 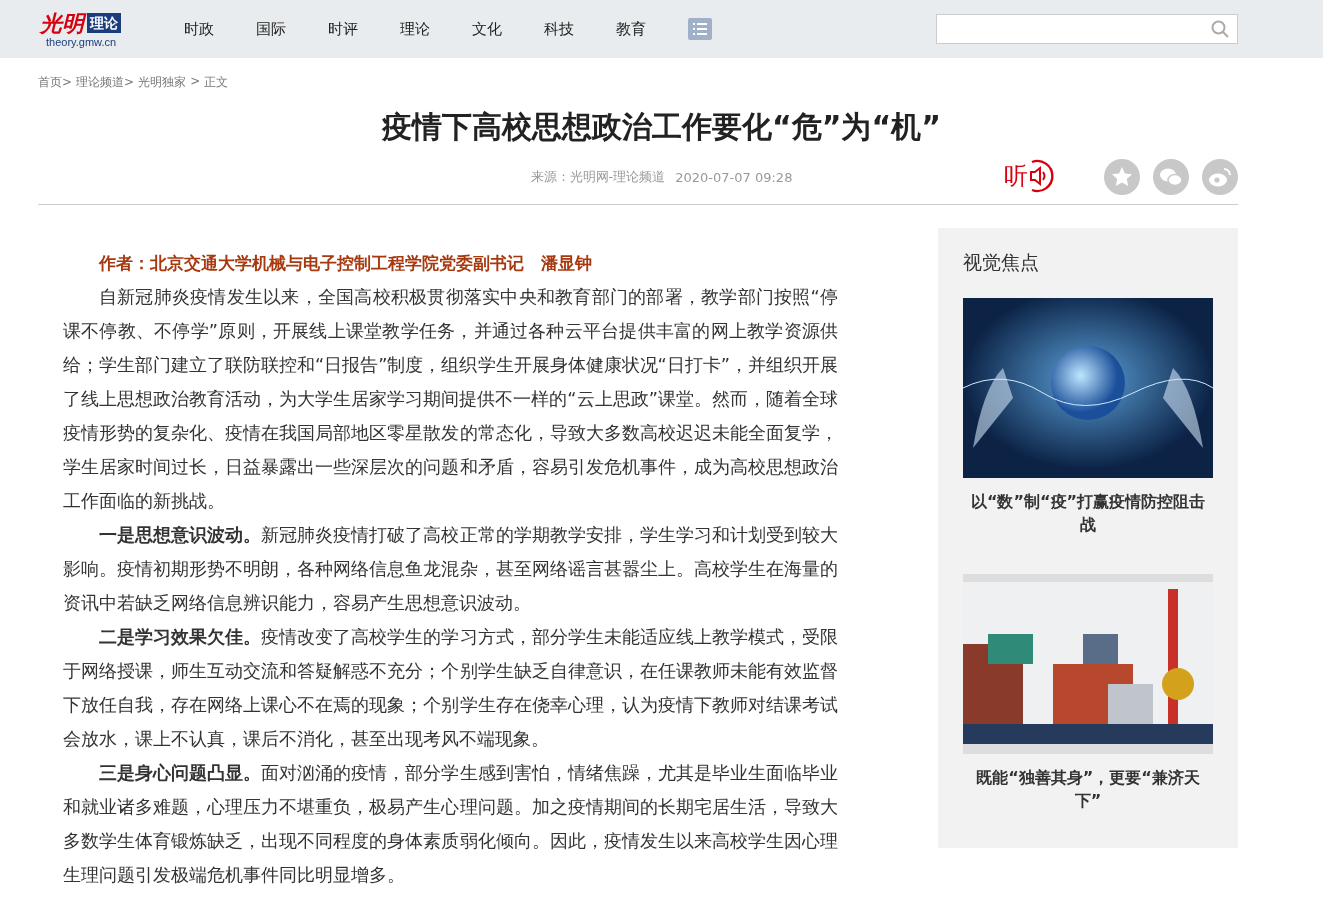 I want to click on nav-link: 文化, so click(x=508, y=29).